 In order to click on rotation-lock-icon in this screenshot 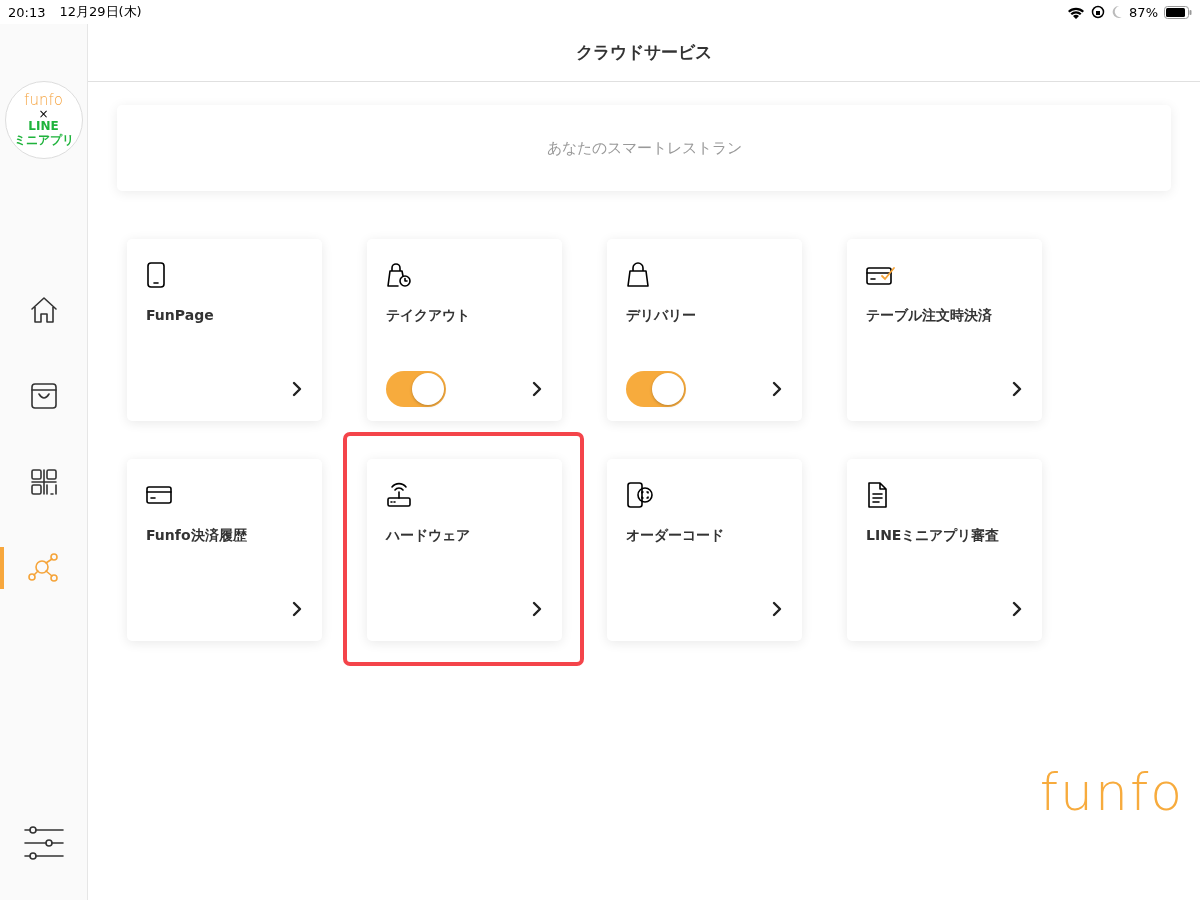, I will do `click(1098, 12)`.